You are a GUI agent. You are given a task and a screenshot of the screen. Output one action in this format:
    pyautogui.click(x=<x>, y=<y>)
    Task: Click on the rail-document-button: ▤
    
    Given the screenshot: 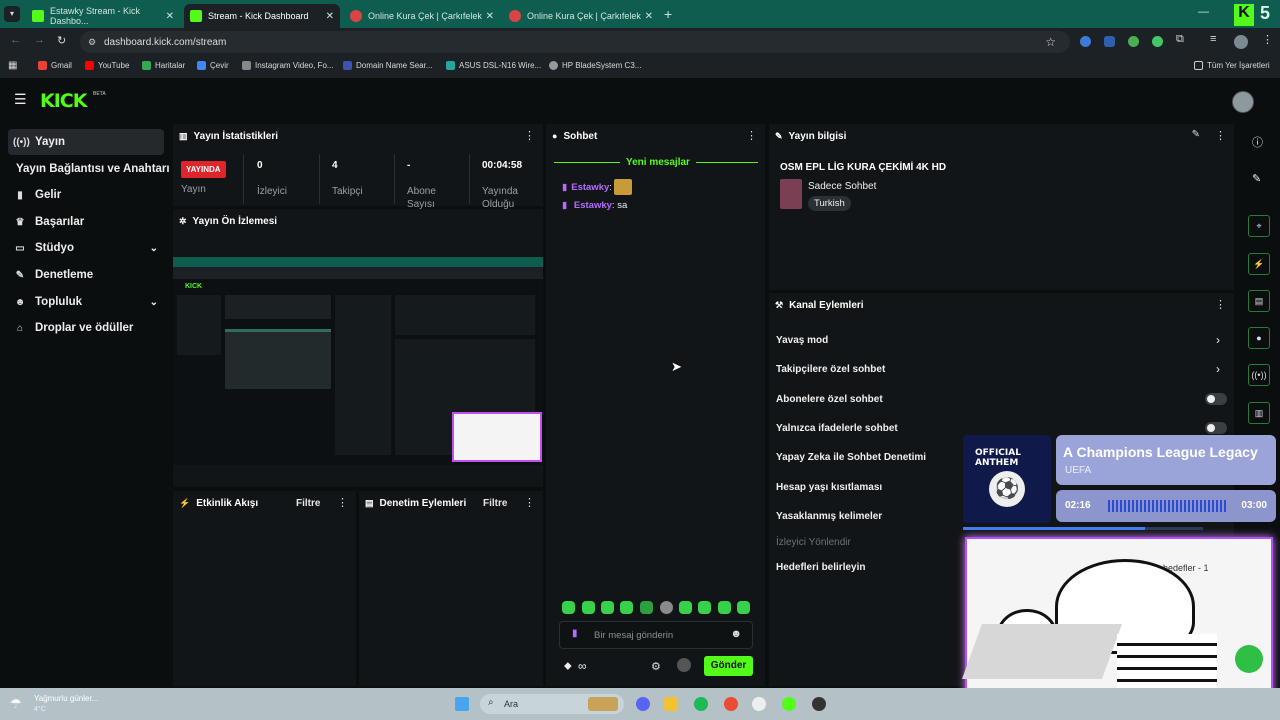 What is the action you would take?
    pyautogui.click(x=1259, y=301)
    